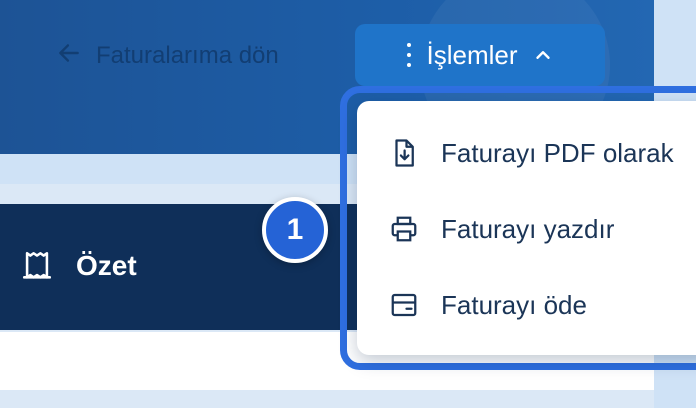 Image resolution: width=696 pixels, height=408 pixels. Describe the element at coordinates (543, 55) in the screenshot. I see `chevron-up-icon` at that location.